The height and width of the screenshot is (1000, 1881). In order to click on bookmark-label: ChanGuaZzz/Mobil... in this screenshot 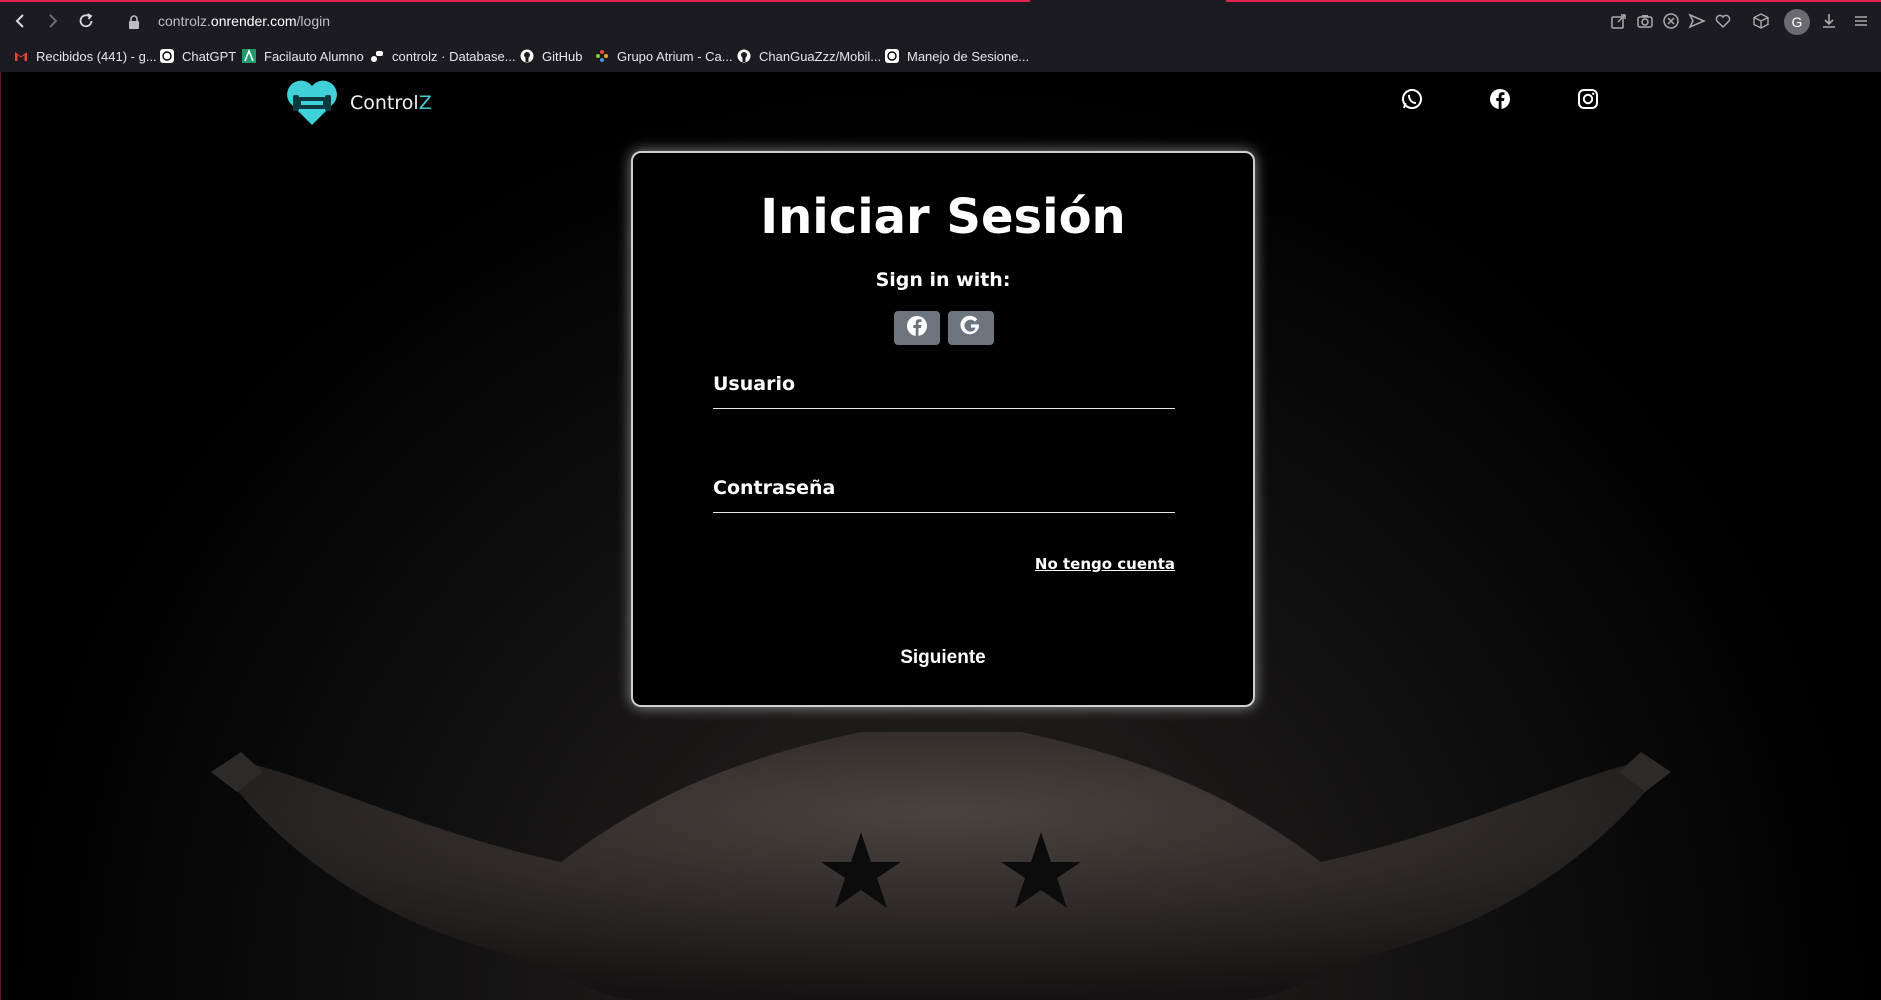, I will do `click(820, 56)`.